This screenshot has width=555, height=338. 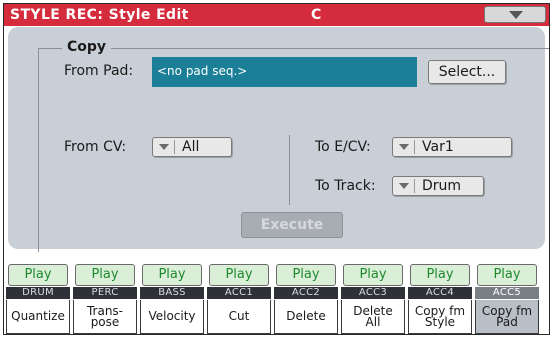 I want to click on track-acc1: Play ACC1, so click(x=239, y=283).